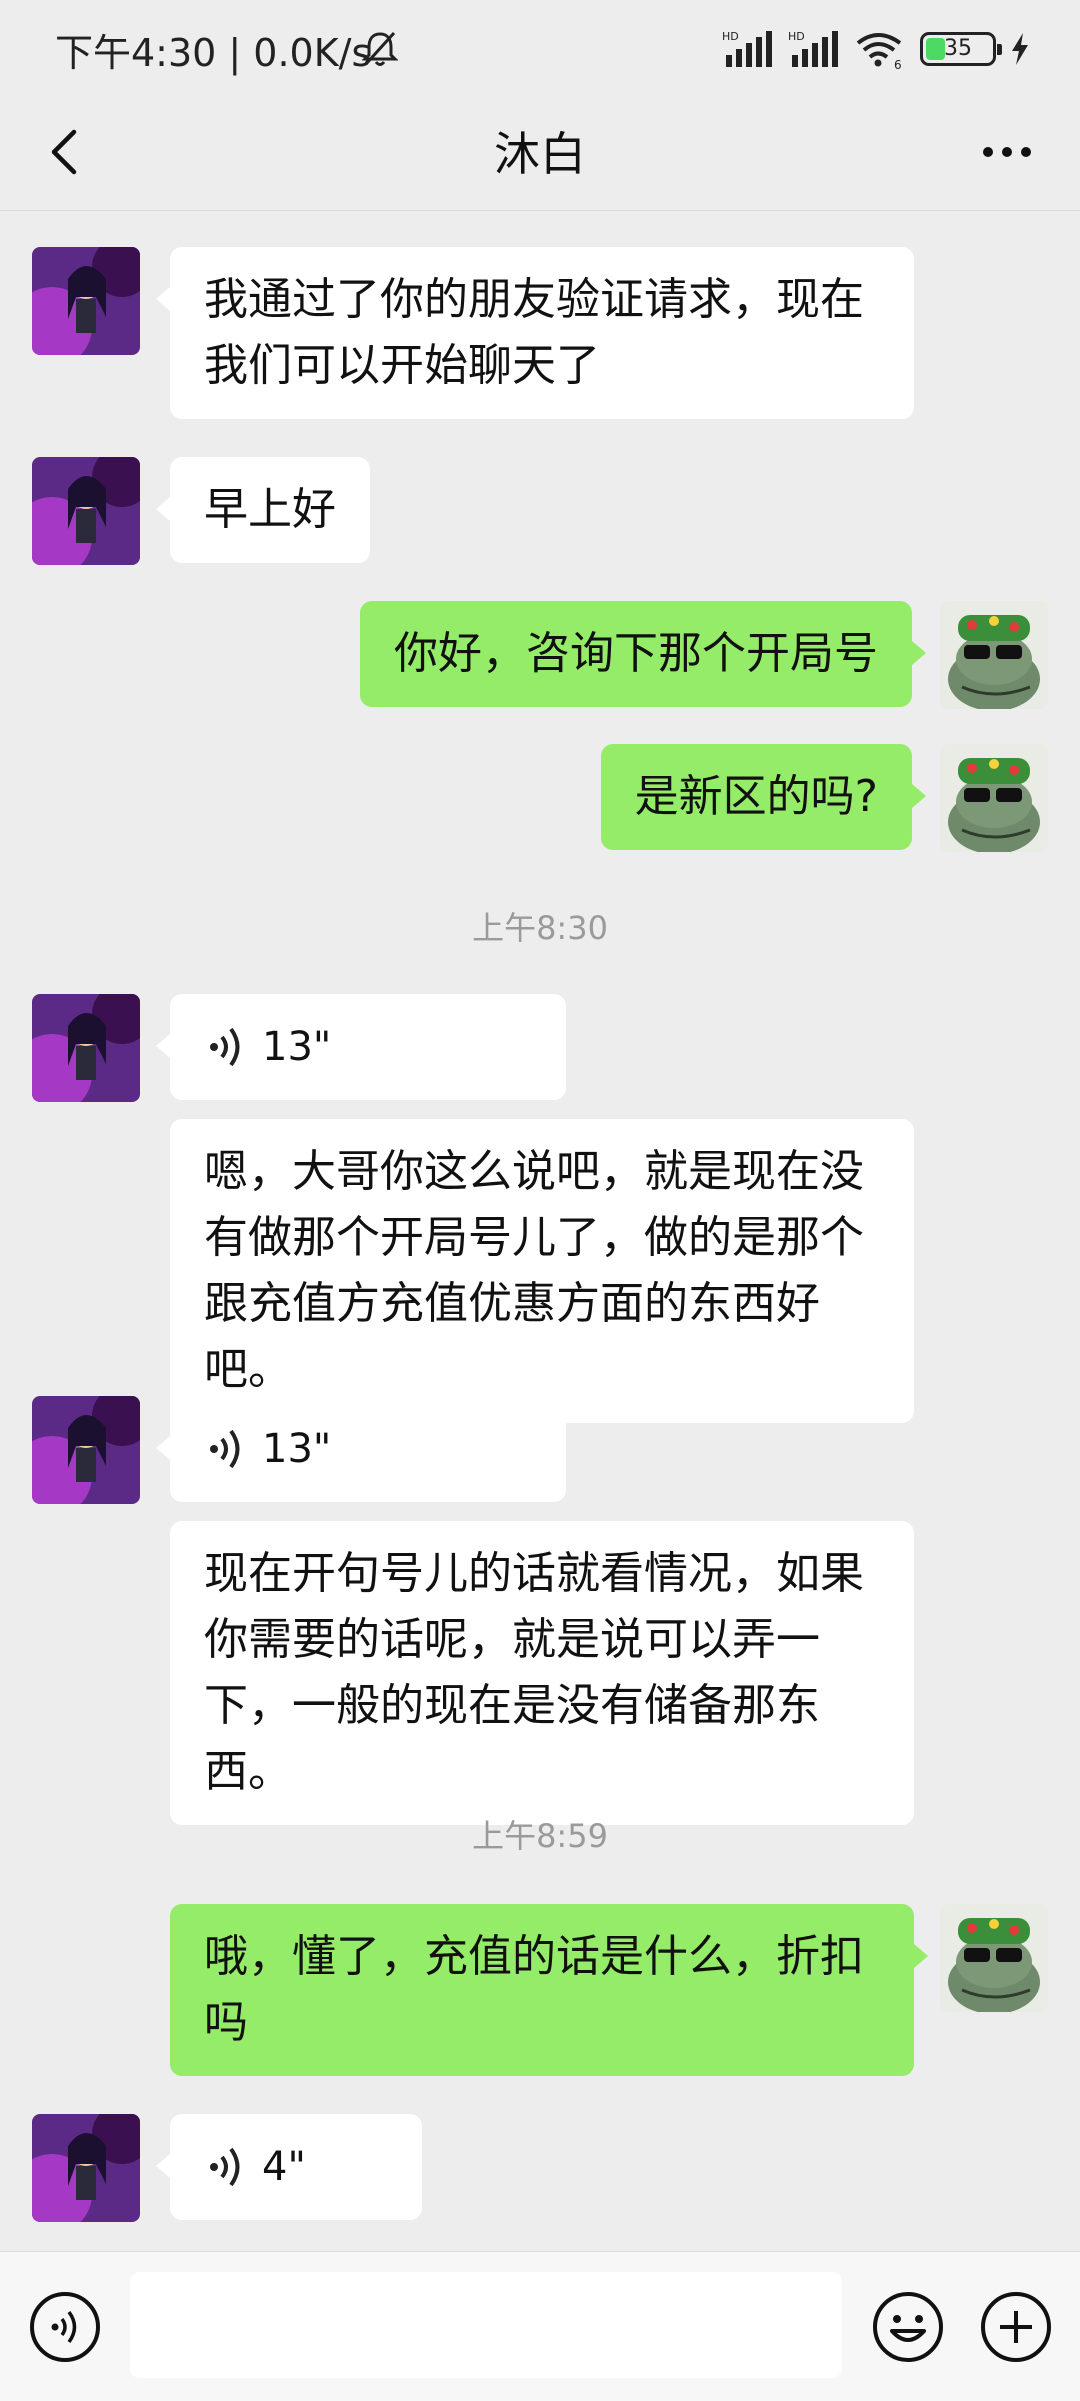 This screenshot has width=1080, height=2401. I want to click on signal-hd-icon: HD, so click(747, 48).